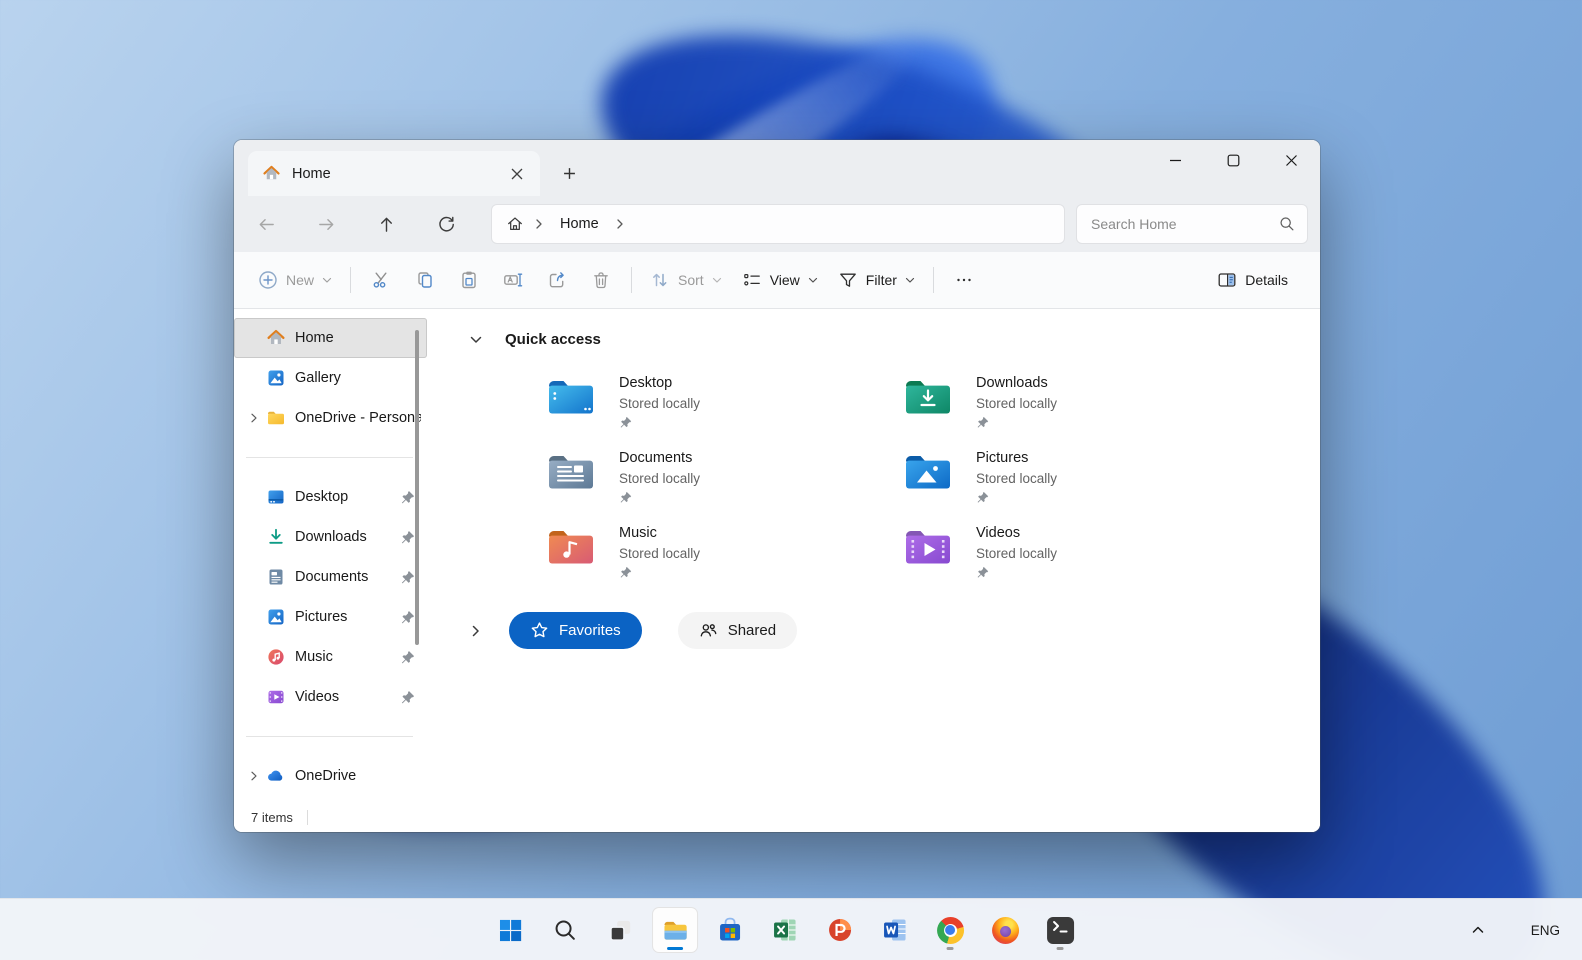 This screenshot has width=1582, height=960. I want to click on filter-button: Filter, so click(876, 280).